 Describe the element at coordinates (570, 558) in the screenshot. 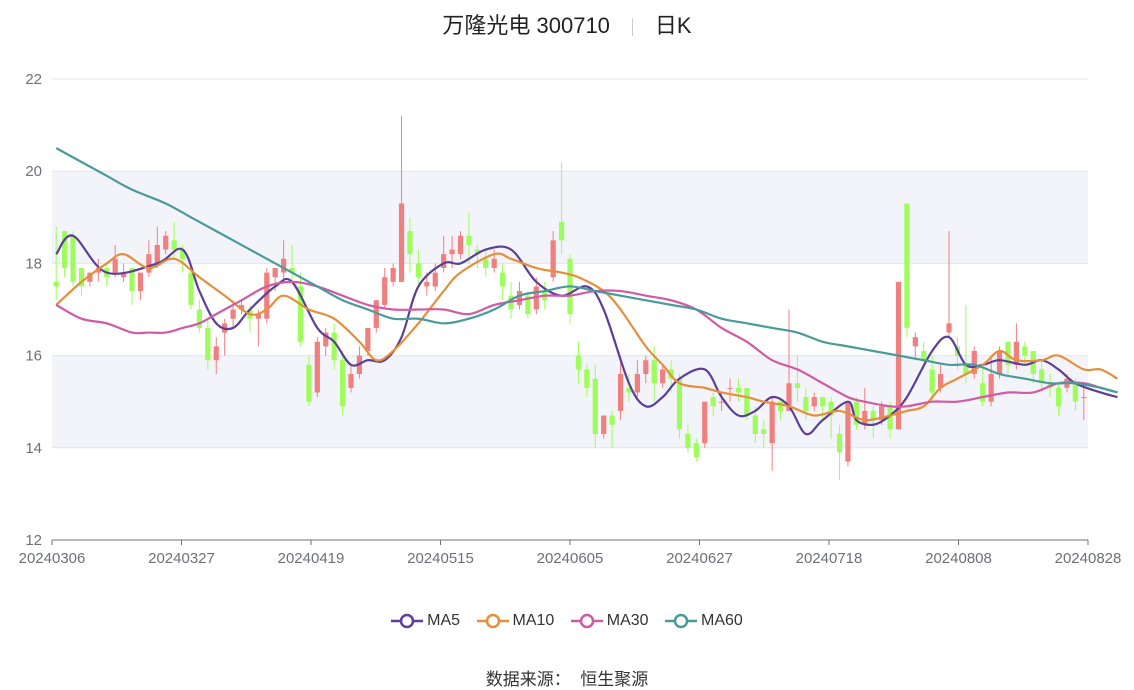

I see `x-tick-label: 20240605` at that location.